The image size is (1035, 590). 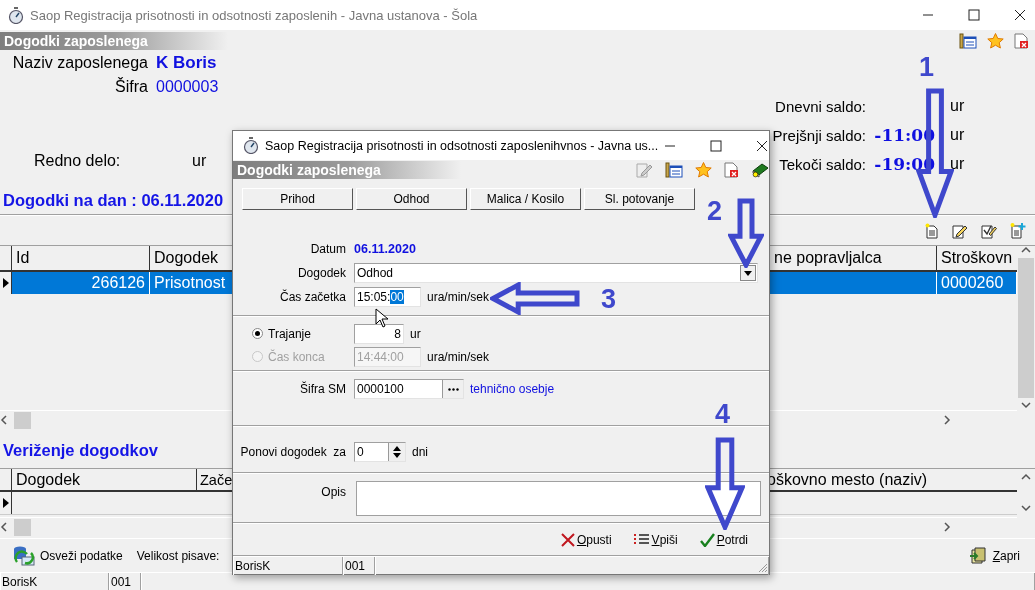 I want to click on table-cell: 0000260, so click(x=977, y=283).